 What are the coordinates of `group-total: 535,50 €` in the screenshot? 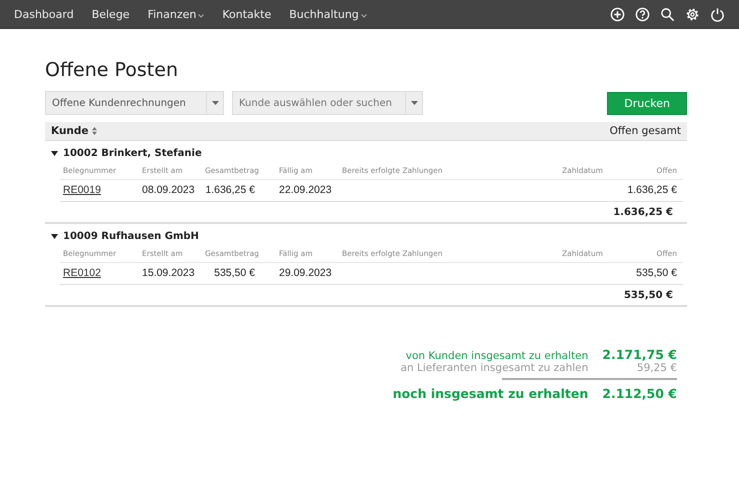 It's located at (648, 295).